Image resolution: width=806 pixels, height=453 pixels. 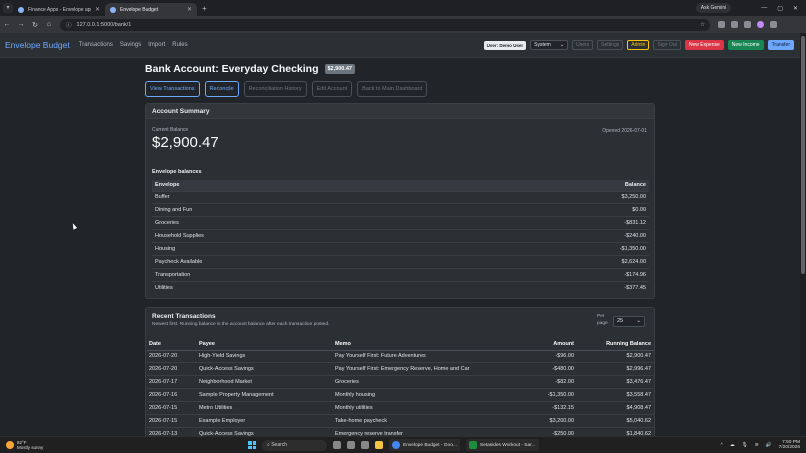 What do you see at coordinates (734, 24) in the screenshot?
I see `extensions-puzzle-icon` at bounding box center [734, 24].